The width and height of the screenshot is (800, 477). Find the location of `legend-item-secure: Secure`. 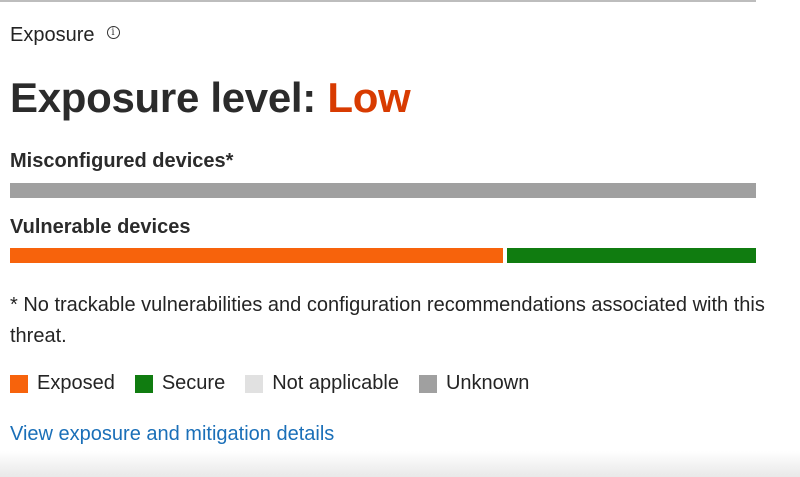

legend-item-secure: Secure is located at coordinates (180, 383).